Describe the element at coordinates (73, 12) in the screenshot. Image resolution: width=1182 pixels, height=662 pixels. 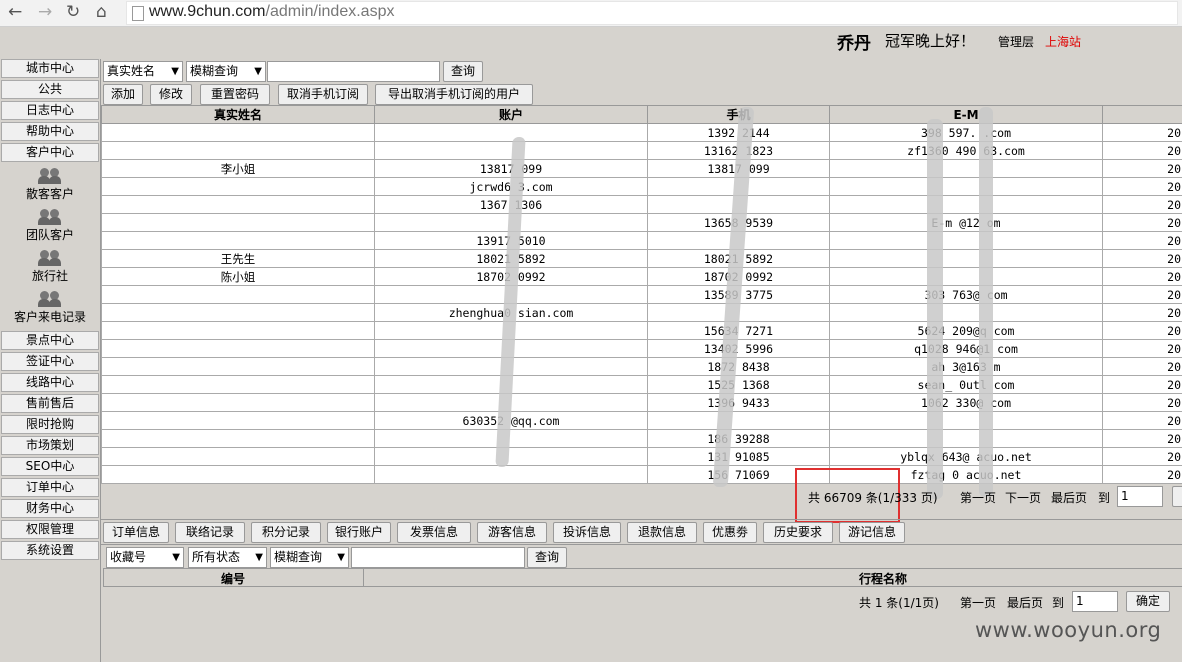
I see `reload-icon: ↻` at that location.